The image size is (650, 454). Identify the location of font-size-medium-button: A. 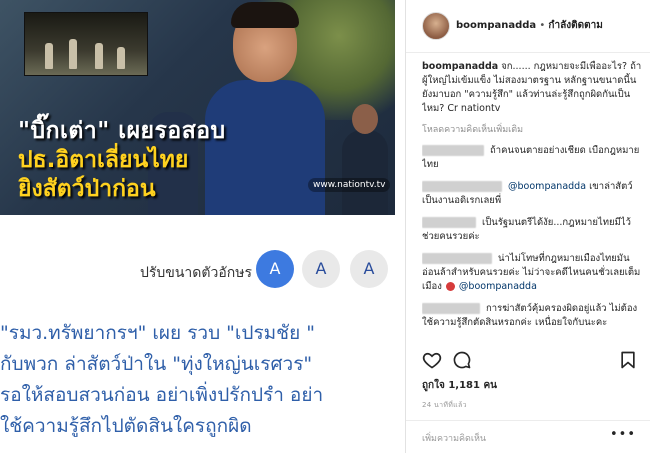
(321, 269).